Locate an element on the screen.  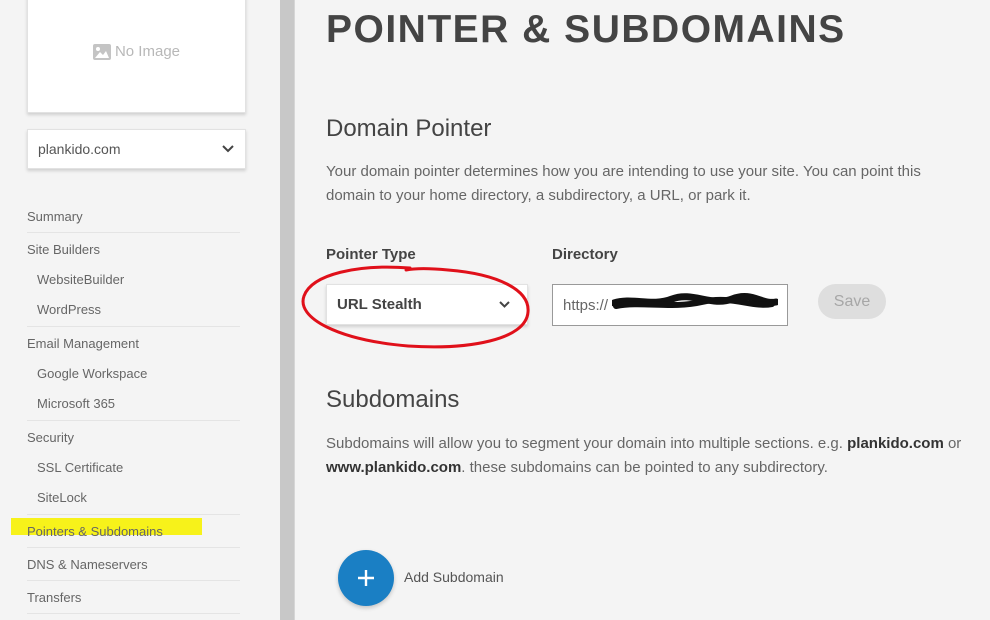
nav-summary: Summary is located at coordinates (55, 216).